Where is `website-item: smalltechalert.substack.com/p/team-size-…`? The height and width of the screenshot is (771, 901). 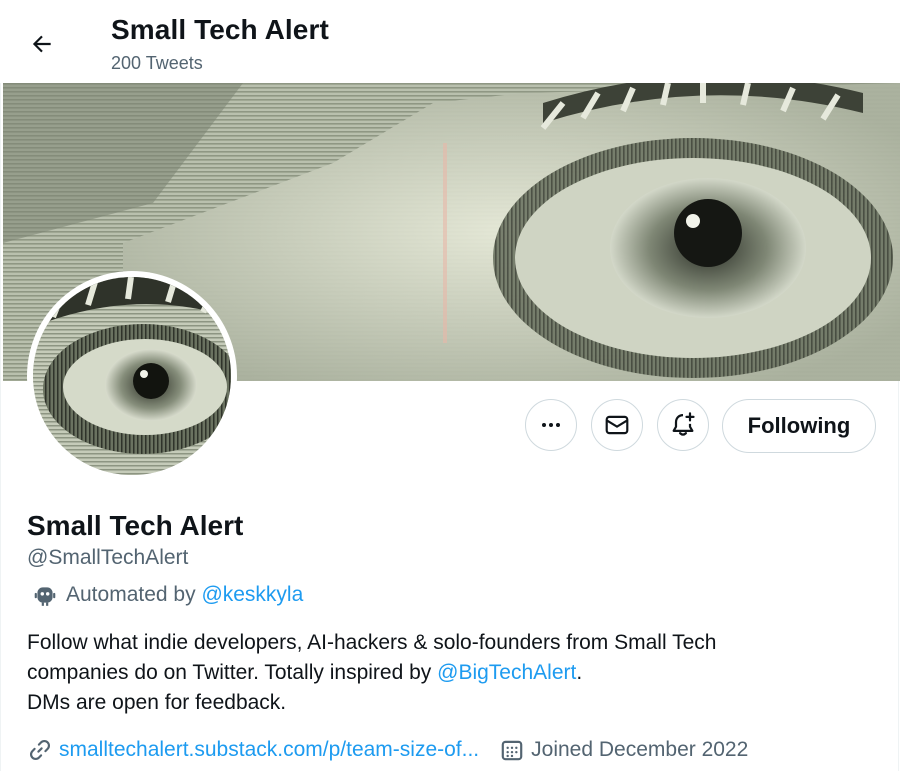
website-item: smalltechalert.substack.com/p/team-size-… is located at coordinates (253, 750).